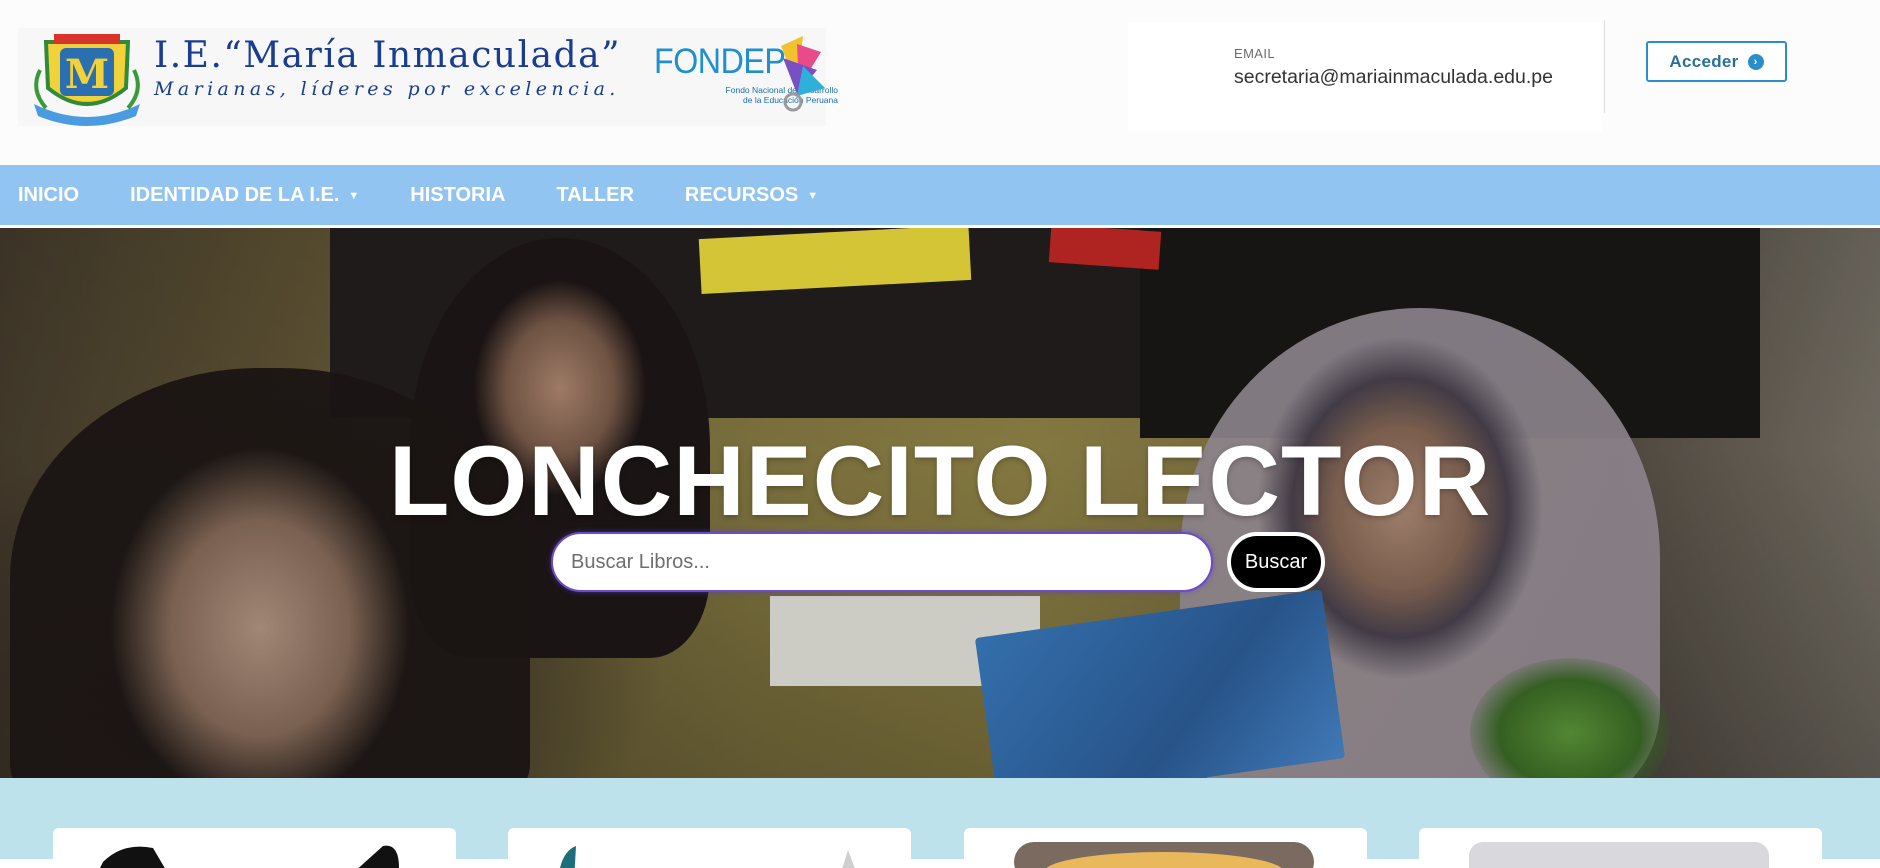 Image resolution: width=1880 pixels, height=868 pixels. Describe the element at coordinates (940, 480) in the screenshot. I see `hero-title: LONCHECITO LECTOR` at that location.